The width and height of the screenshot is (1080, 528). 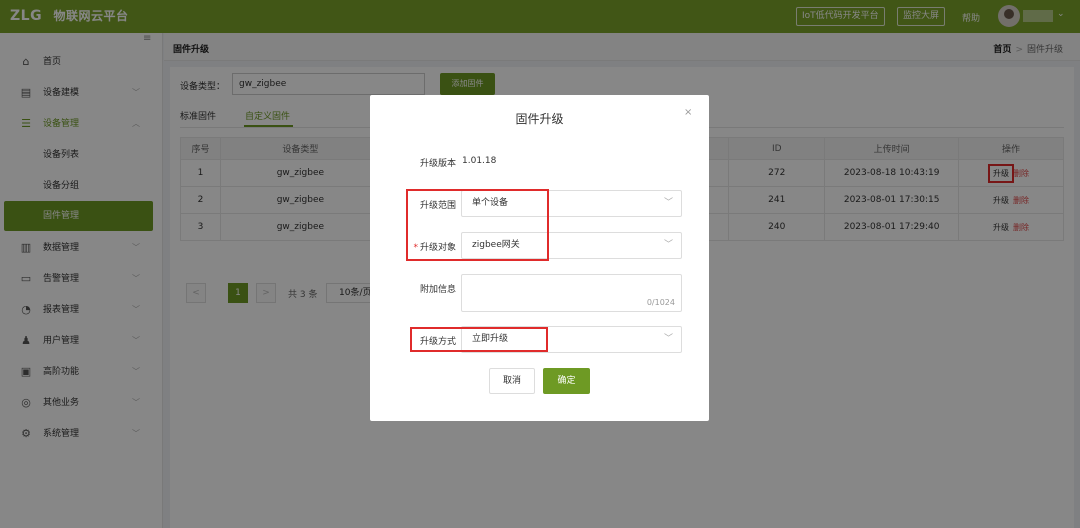 What do you see at coordinates (571, 293) in the screenshot?
I see `extra-info-textarea: 0/1024` at bounding box center [571, 293].